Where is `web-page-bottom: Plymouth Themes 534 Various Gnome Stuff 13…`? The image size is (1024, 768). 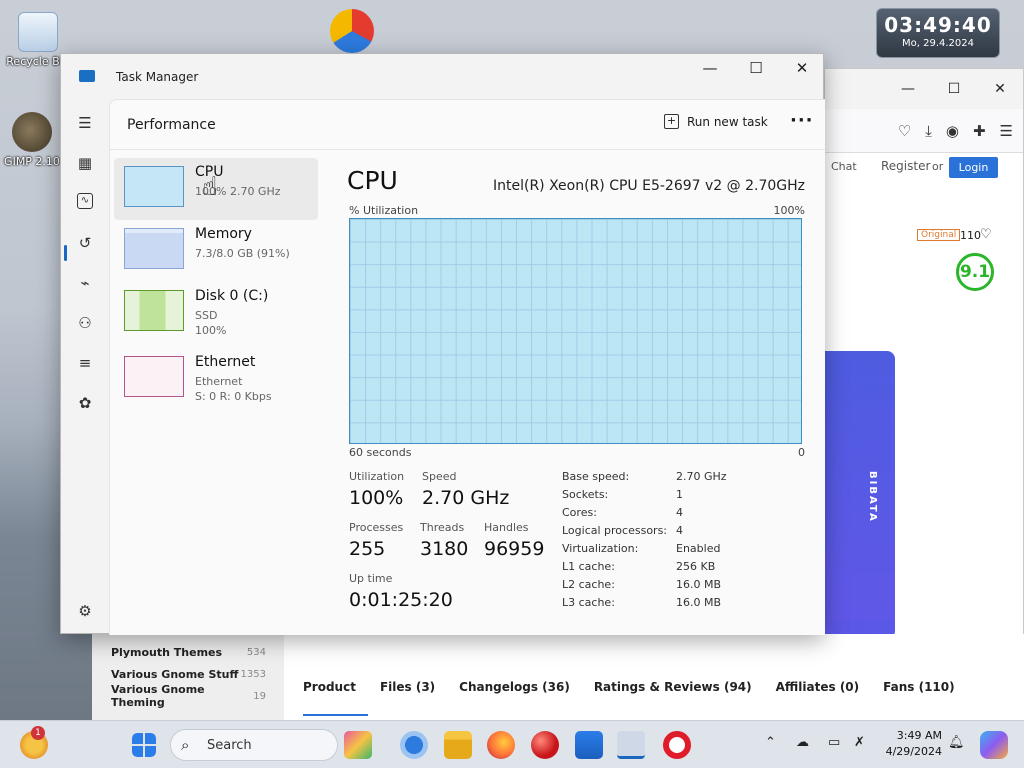 web-page-bottom: Plymouth Themes 534 Various Gnome Stuff 13… is located at coordinates (558, 677).